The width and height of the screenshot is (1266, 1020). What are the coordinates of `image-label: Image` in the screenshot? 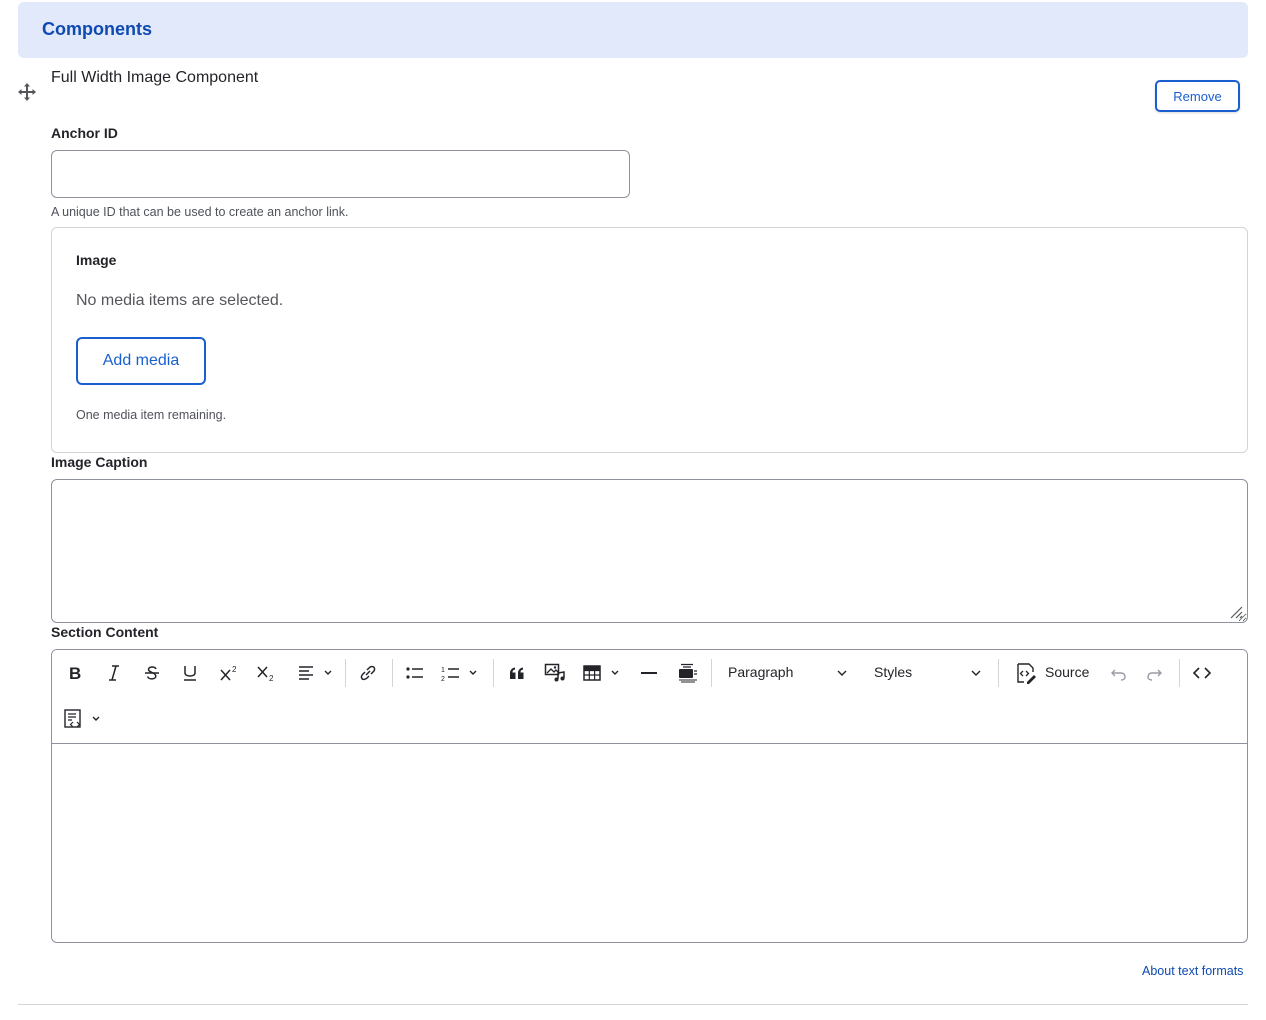 It's located at (96, 260).